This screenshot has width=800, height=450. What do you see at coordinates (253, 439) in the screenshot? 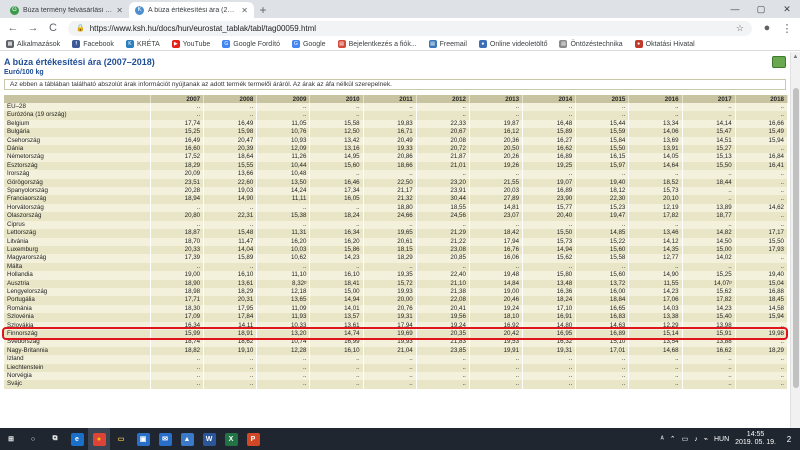
I see `powerpoint-icon: P` at bounding box center [253, 439].